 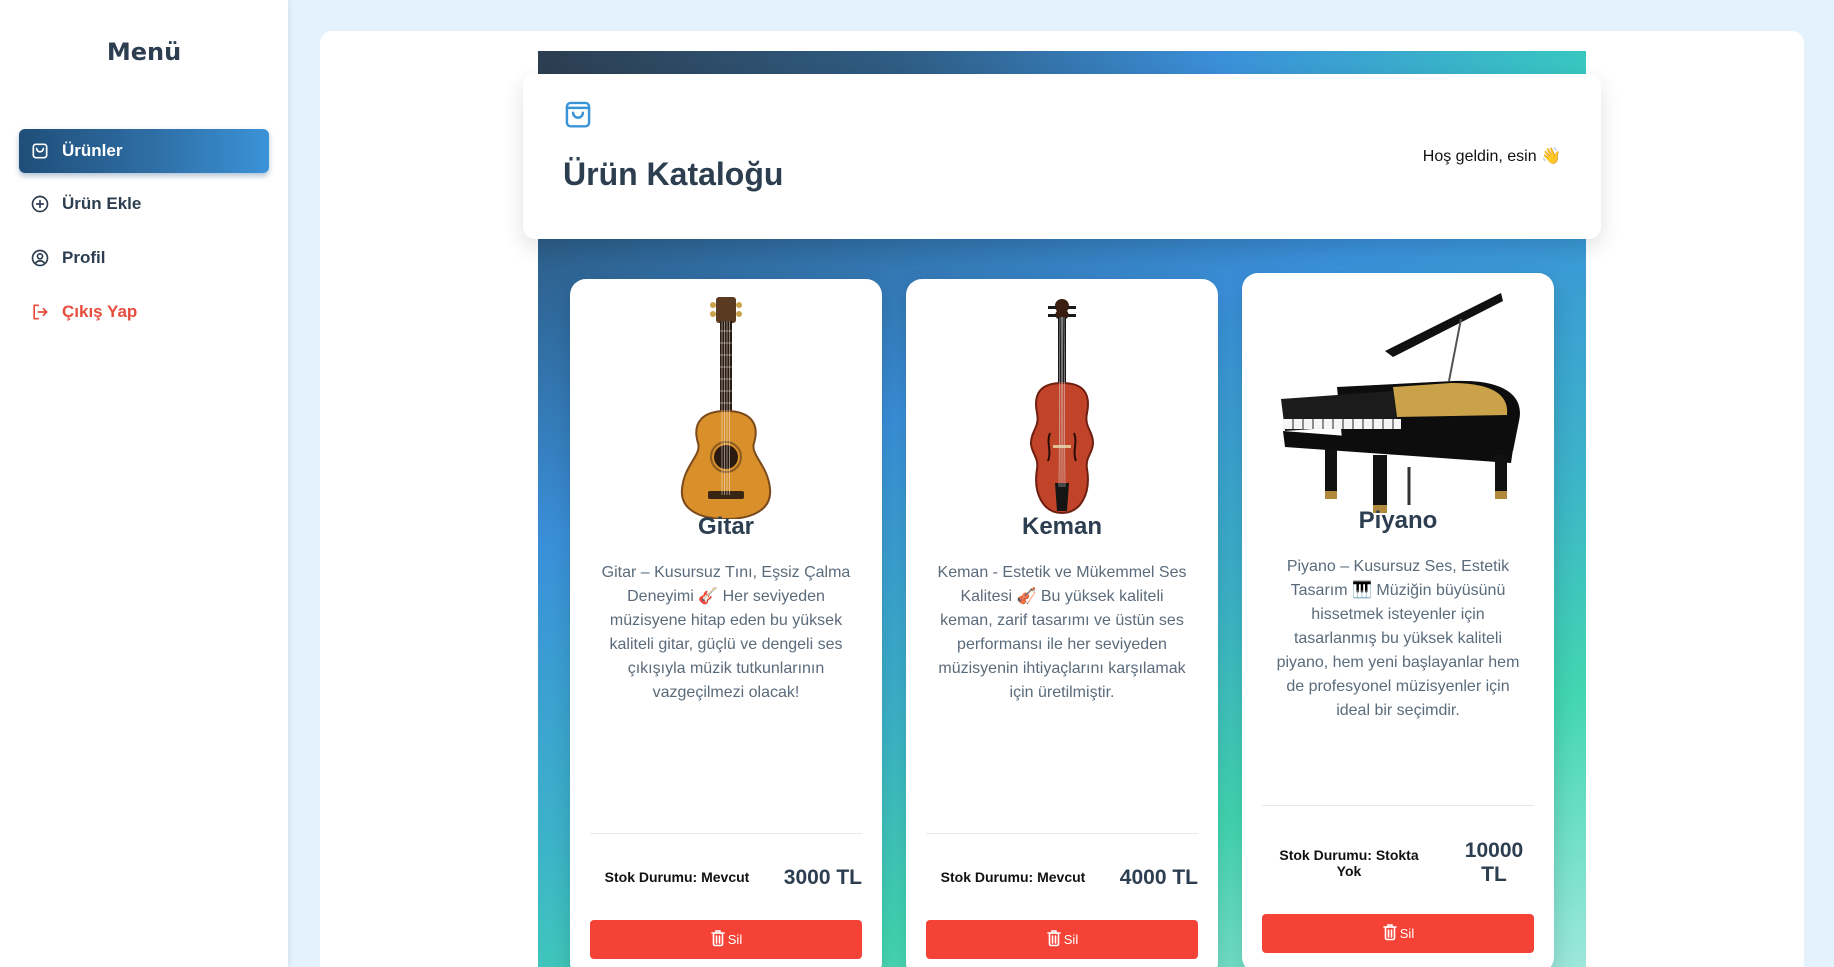 I want to click on user-circle-icon, so click(x=40, y=258).